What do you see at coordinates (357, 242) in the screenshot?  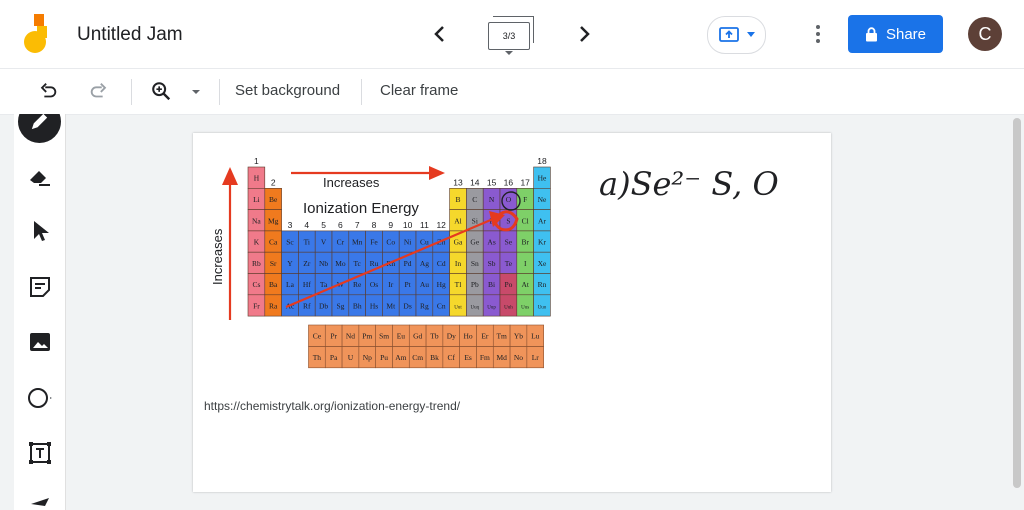 I see `element-symbol: Mn` at bounding box center [357, 242].